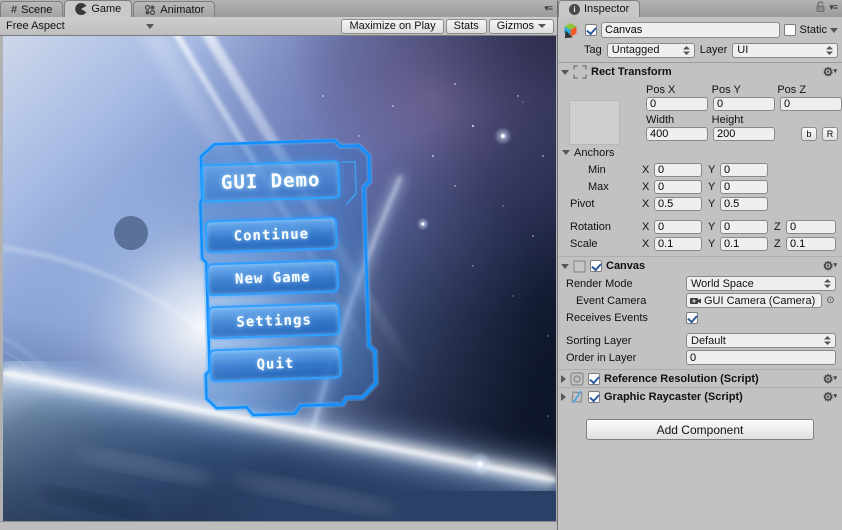 Image resolution: width=842 pixels, height=530 pixels. What do you see at coordinates (275, 364) in the screenshot?
I see `quit-button: Quit` at bounding box center [275, 364].